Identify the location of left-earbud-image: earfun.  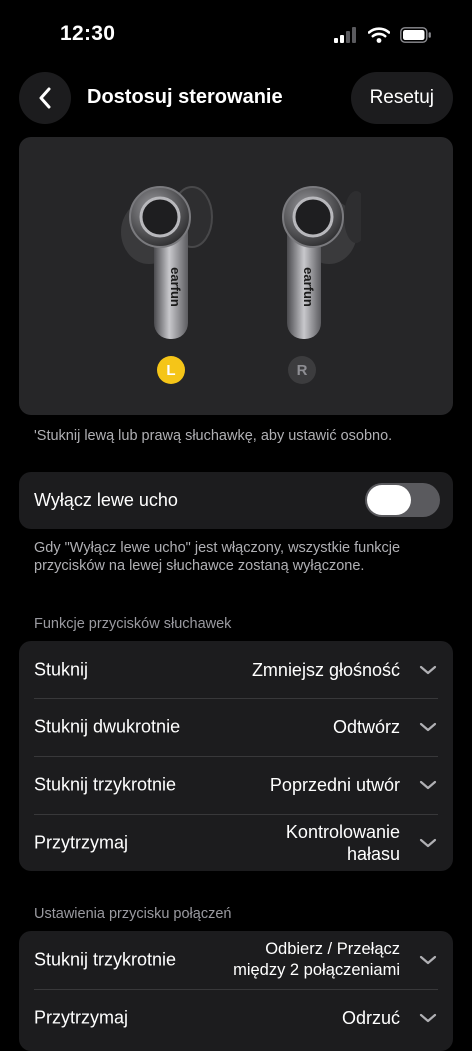
(169, 262).